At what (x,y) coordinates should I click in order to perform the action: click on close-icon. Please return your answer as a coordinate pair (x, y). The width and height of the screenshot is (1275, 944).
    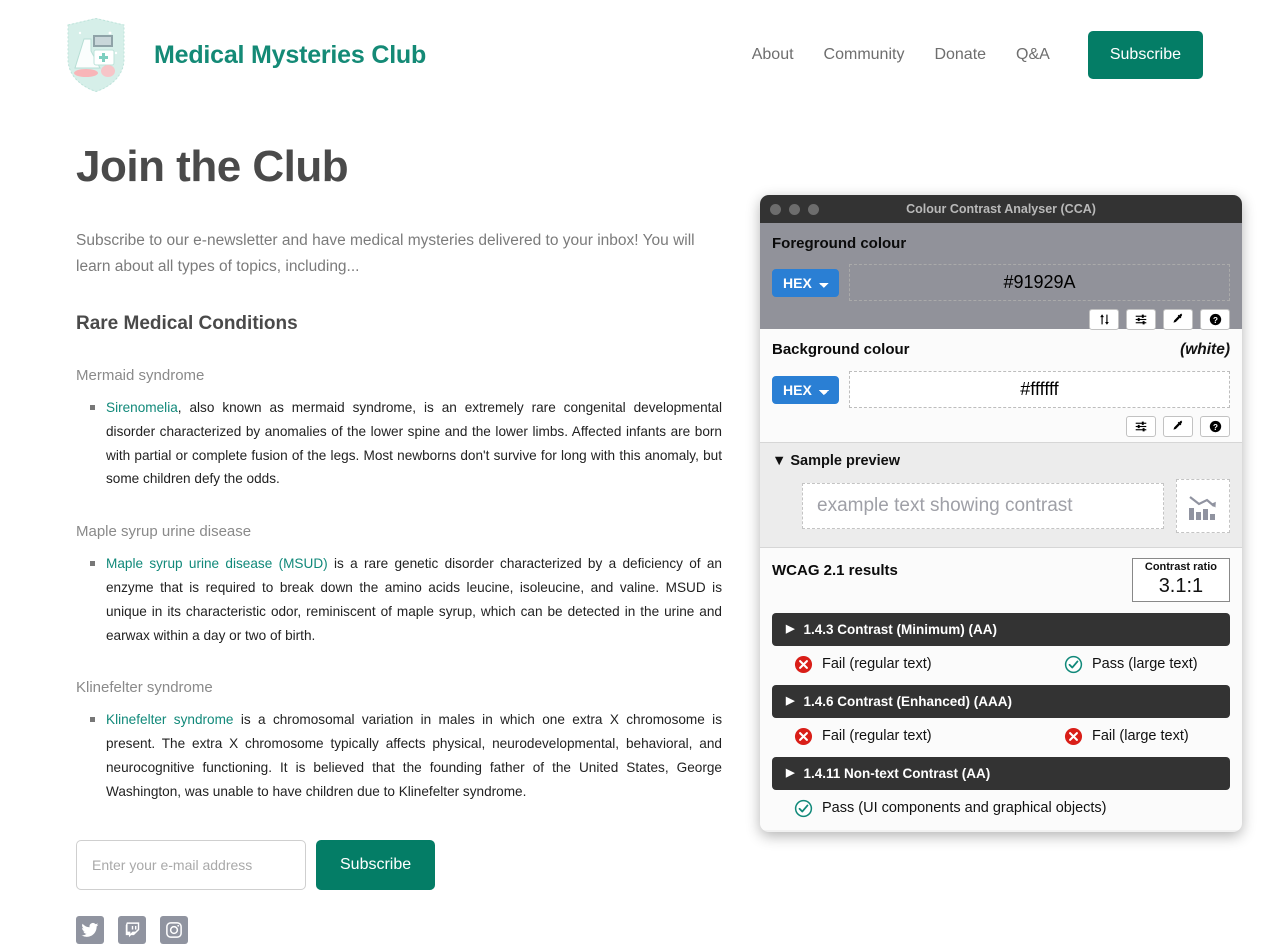
    Looking at the image, I should click on (775, 209).